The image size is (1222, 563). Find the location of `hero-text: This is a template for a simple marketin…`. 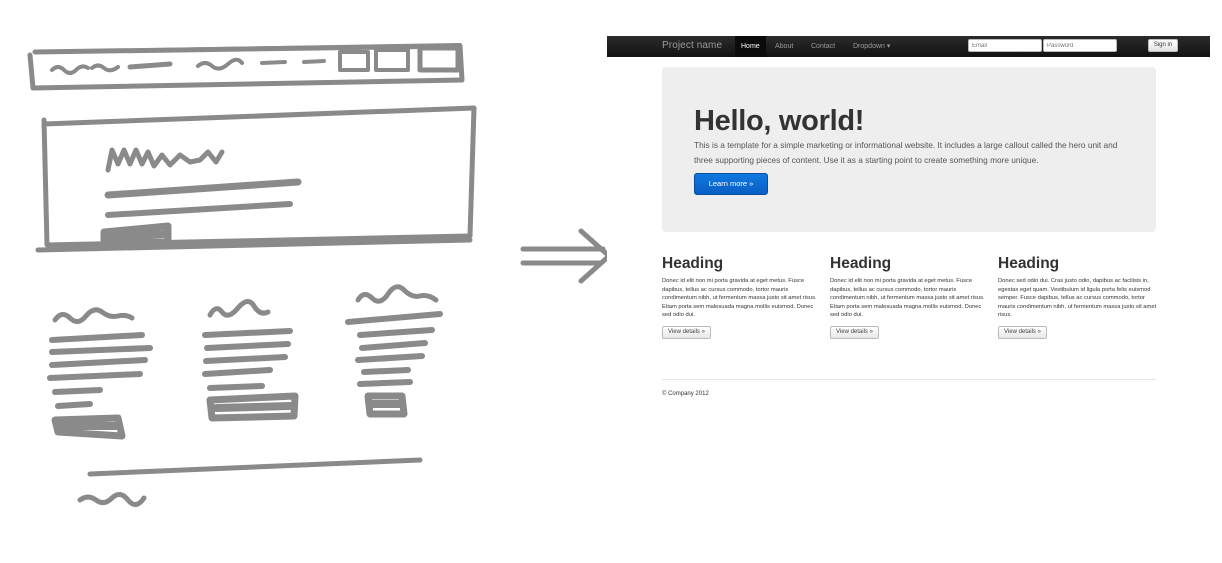

hero-text: This is a template for a simple marketin… is located at coordinates (906, 152).